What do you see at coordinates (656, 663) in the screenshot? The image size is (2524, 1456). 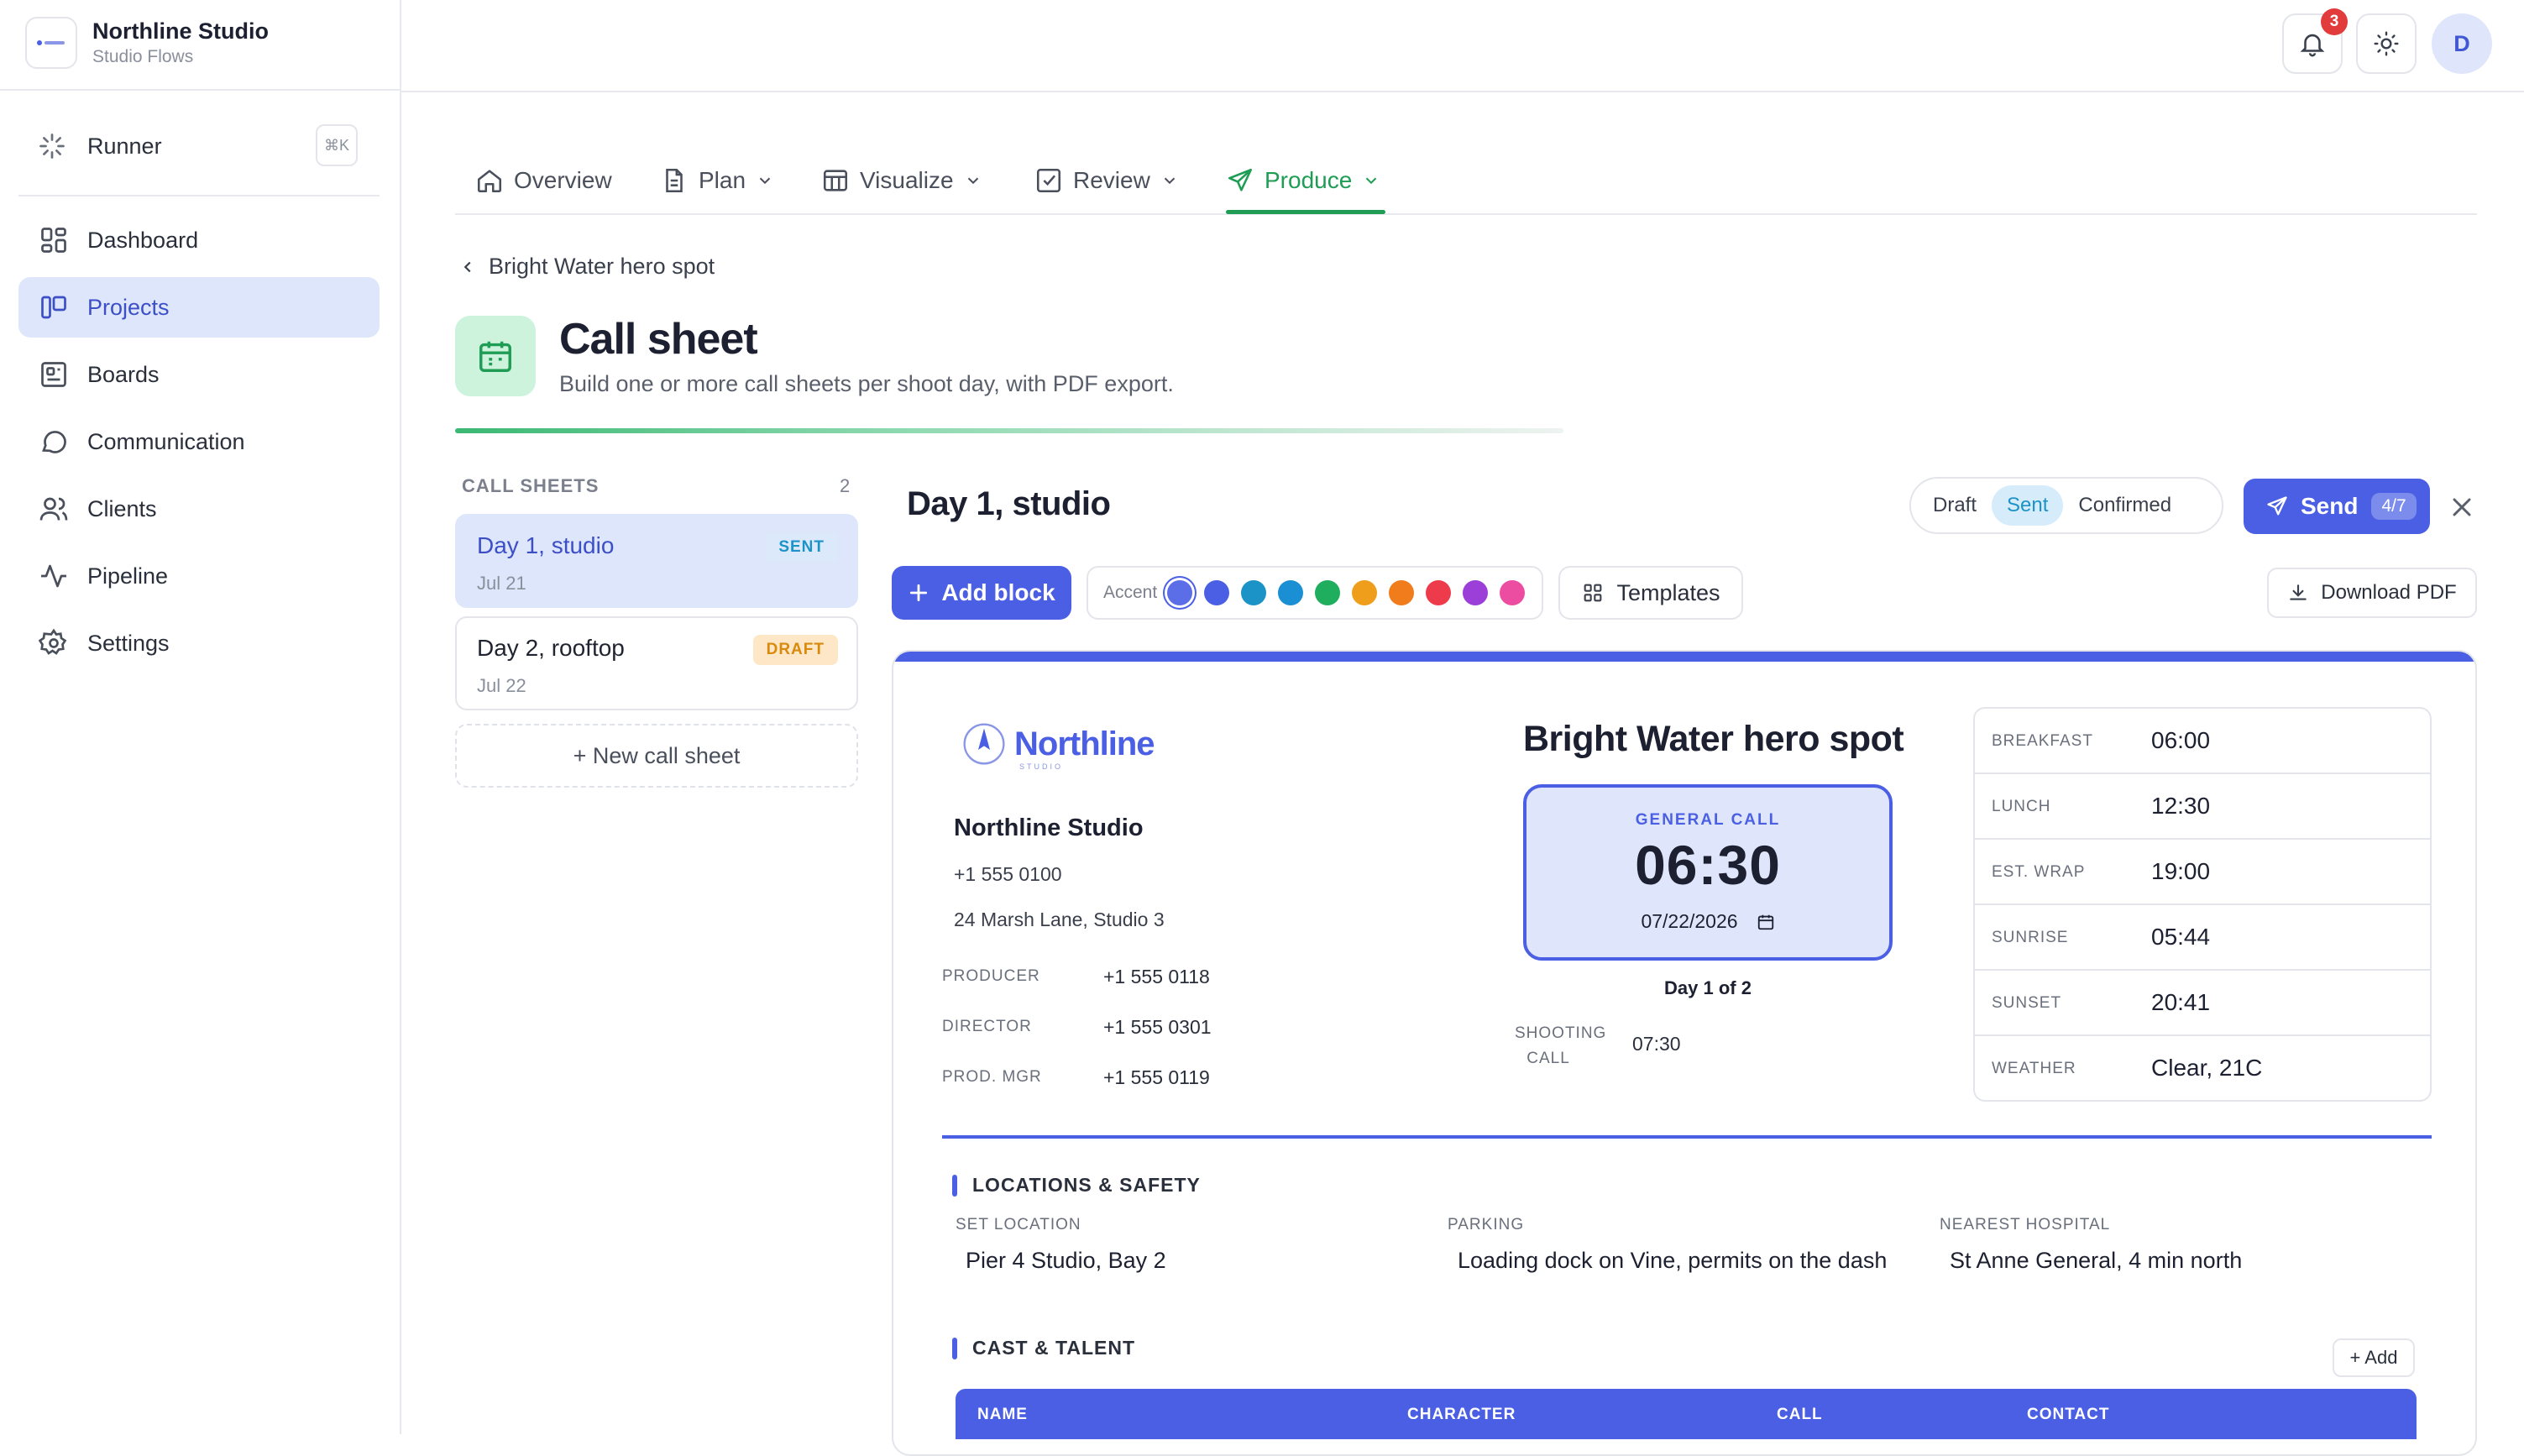 I see `call-sheet-item: Day 2, rooftop Jul 22 DRAFT` at bounding box center [656, 663].